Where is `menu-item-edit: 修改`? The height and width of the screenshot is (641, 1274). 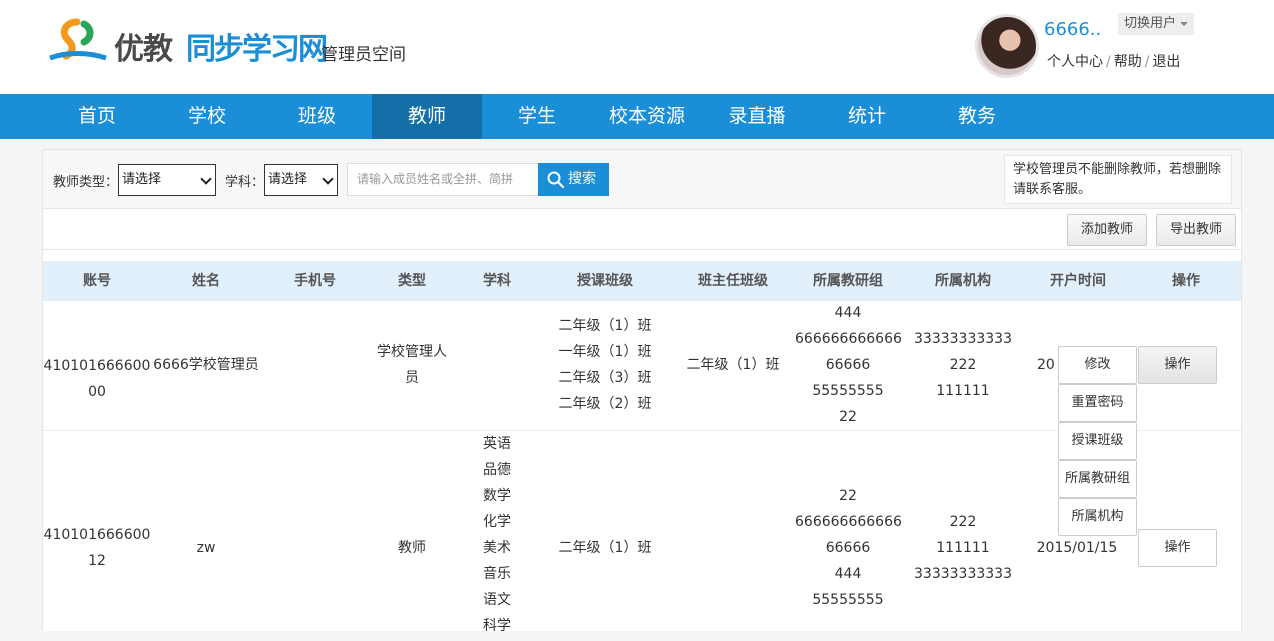 menu-item-edit: 修改 is located at coordinates (1097, 365).